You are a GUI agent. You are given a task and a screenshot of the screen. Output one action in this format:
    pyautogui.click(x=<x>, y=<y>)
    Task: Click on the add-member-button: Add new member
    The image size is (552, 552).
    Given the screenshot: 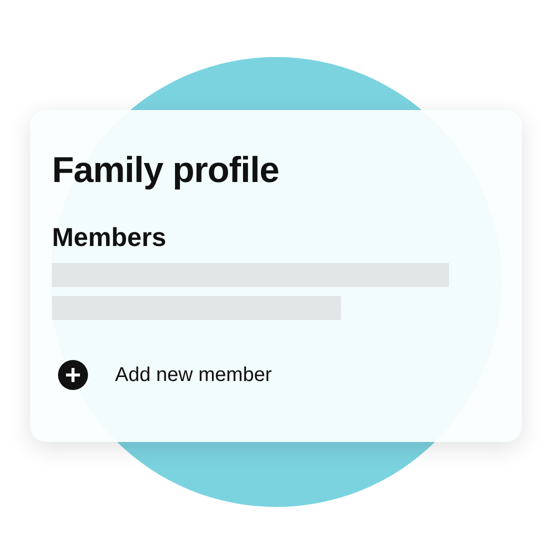 What is the action you would take?
    pyautogui.click(x=162, y=375)
    